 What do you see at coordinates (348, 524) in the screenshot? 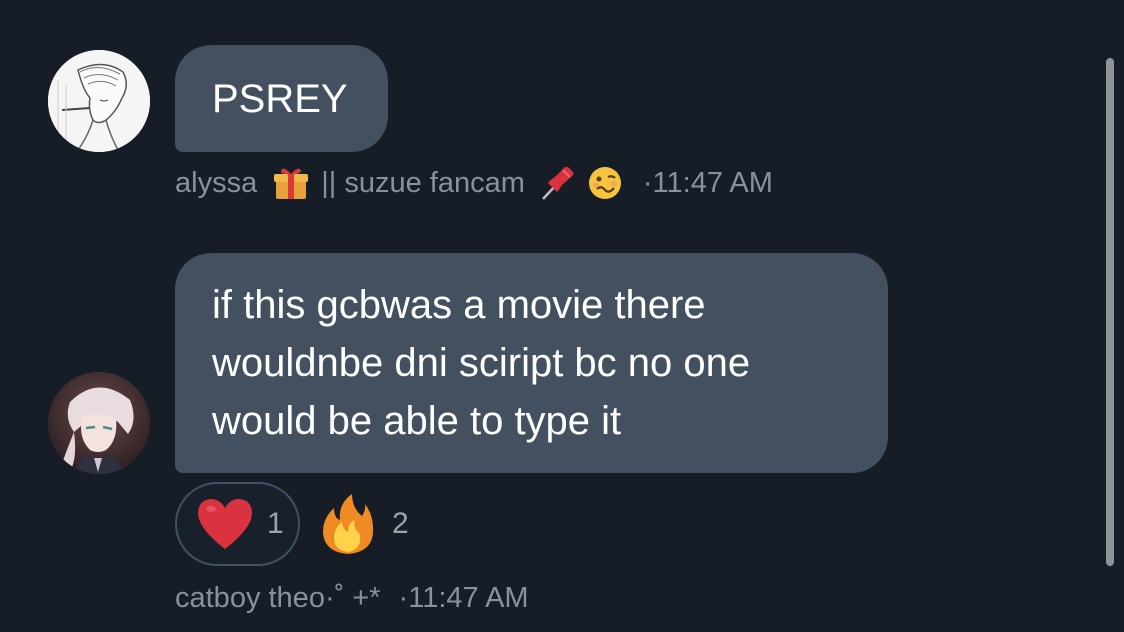
I see `fire-icon` at bounding box center [348, 524].